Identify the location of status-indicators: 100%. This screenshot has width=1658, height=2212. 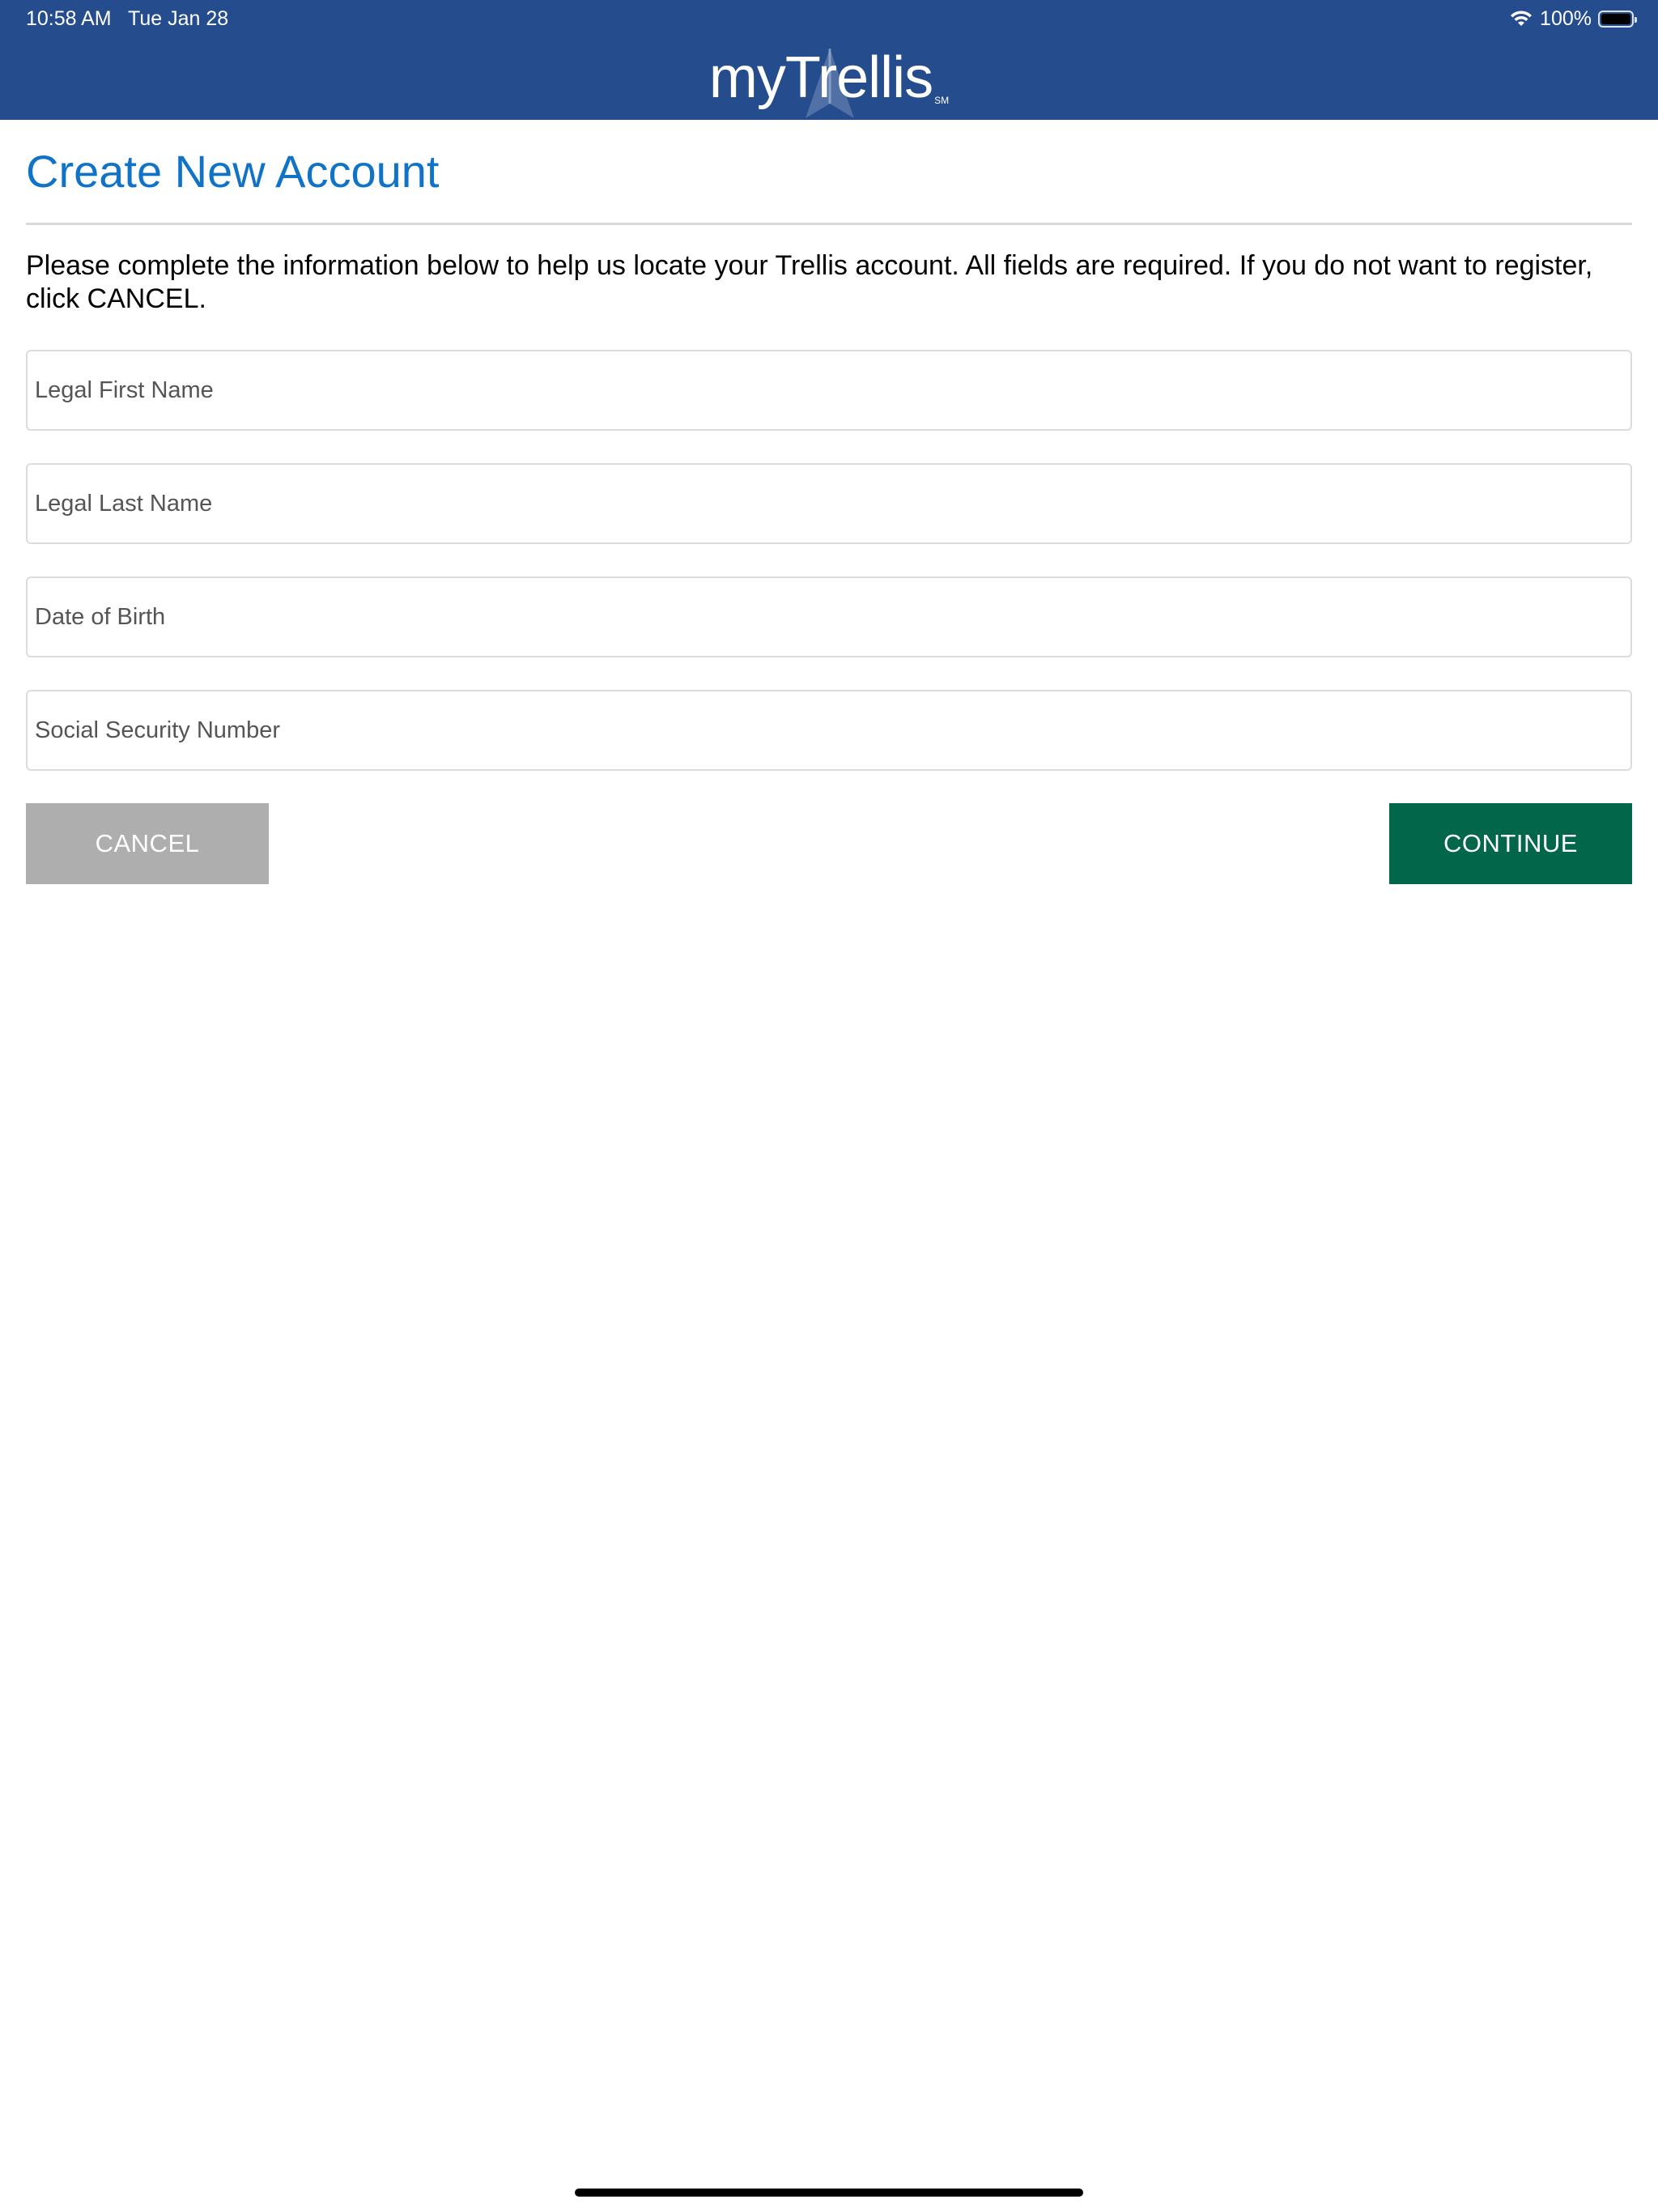
(1573, 19).